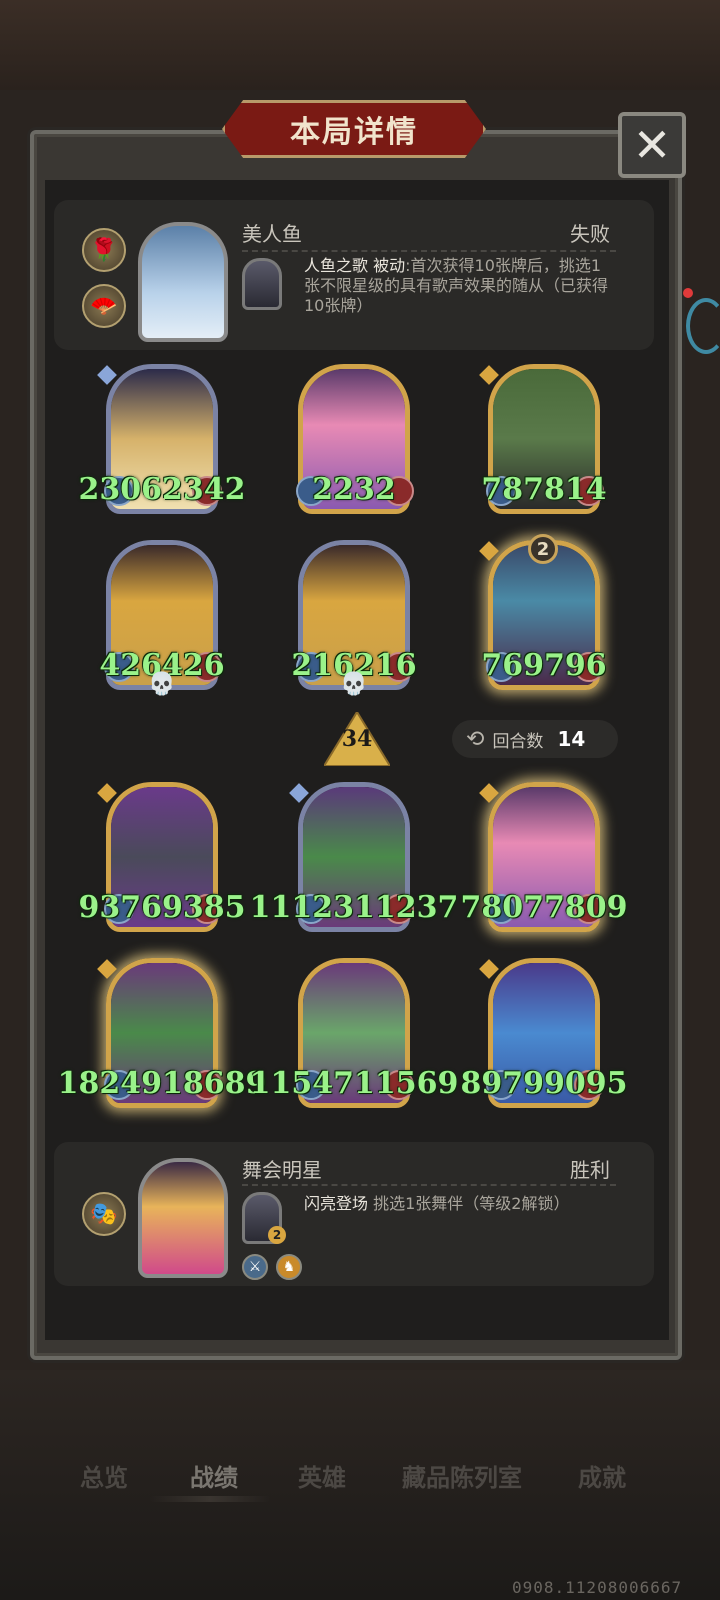 The image size is (720, 1600). Describe the element at coordinates (597, 1587) in the screenshot. I see `watermark: 0908.11208006667` at that location.